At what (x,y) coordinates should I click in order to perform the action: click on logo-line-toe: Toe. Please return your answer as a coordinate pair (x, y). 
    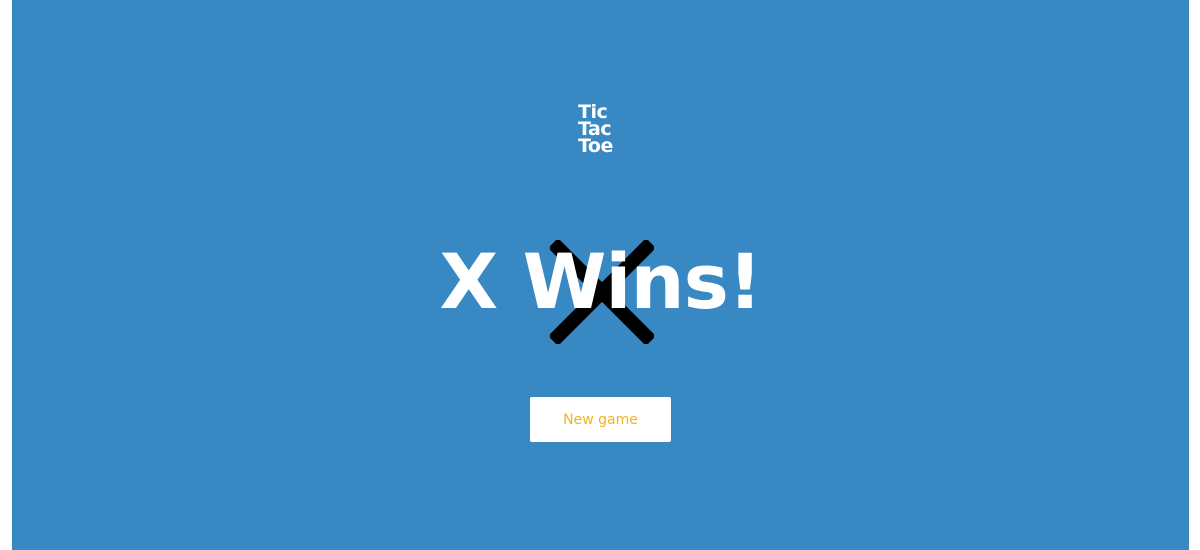
    Looking at the image, I should click on (595, 146).